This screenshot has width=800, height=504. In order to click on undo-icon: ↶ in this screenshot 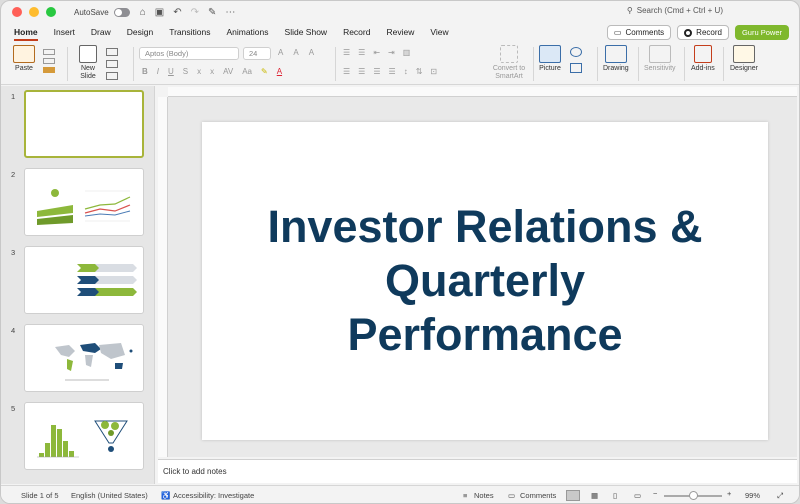, I will do `click(177, 12)`.